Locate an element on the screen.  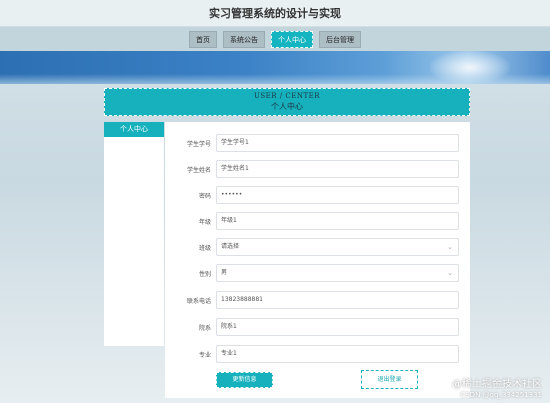
nav-item-admin: 后台管理 is located at coordinates (340, 39).